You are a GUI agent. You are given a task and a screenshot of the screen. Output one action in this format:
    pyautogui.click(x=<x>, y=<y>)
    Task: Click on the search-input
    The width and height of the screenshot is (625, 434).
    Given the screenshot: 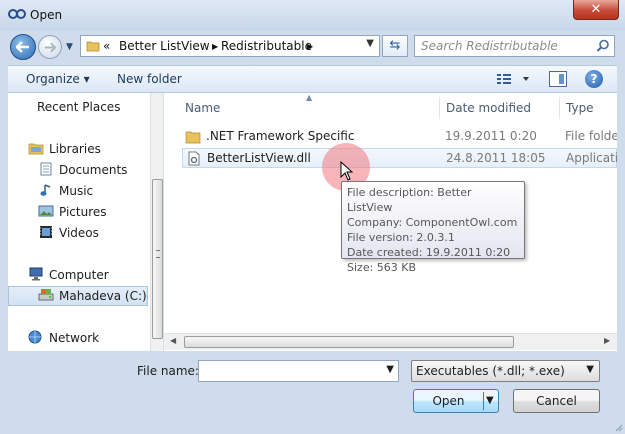 What is the action you would take?
    pyautogui.click(x=506, y=46)
    